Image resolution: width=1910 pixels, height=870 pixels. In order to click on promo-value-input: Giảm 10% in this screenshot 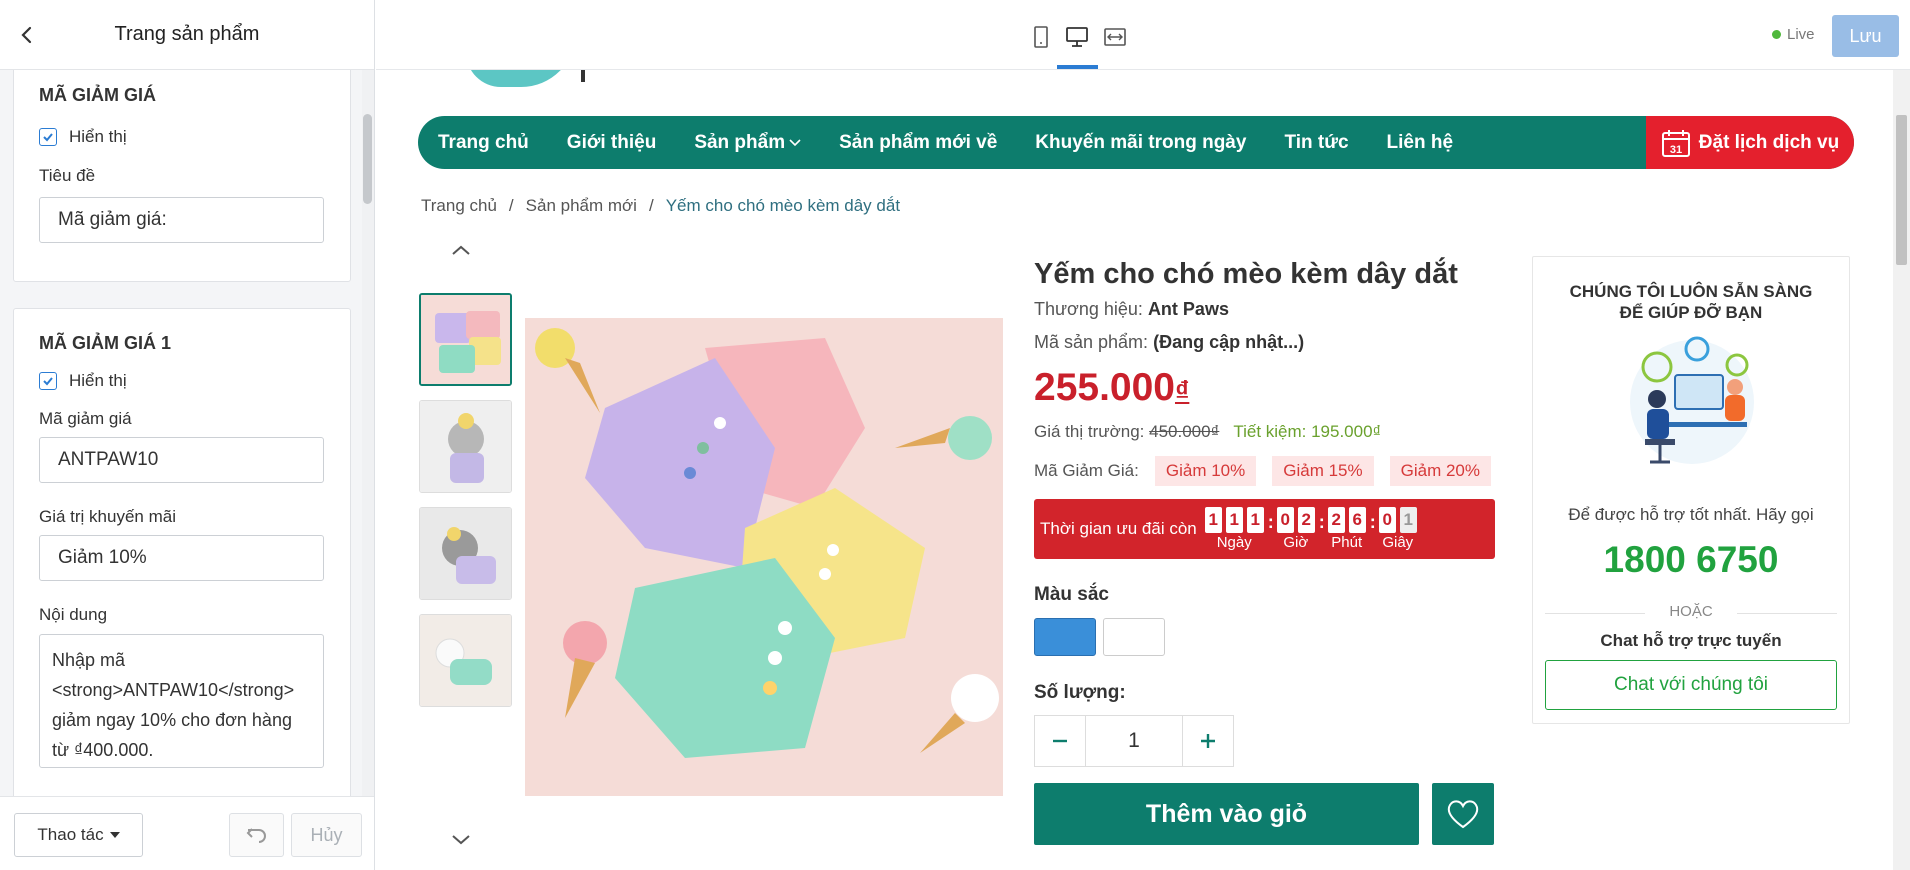, I will do `click(181, 558)`.